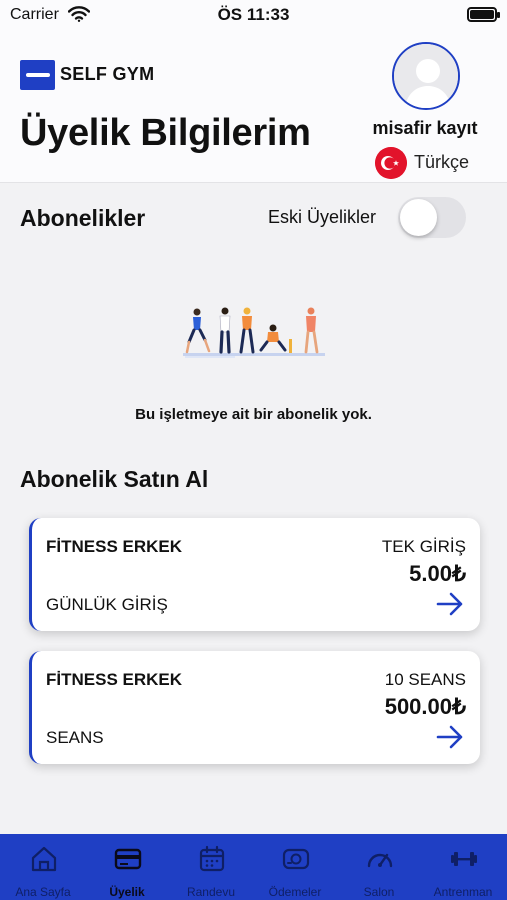 The width and height of the screenshot is (507, 900). Describe the element at coordinates (425, 679) in the screenshot. I see `membership-type: 10 SEANS` at that location.